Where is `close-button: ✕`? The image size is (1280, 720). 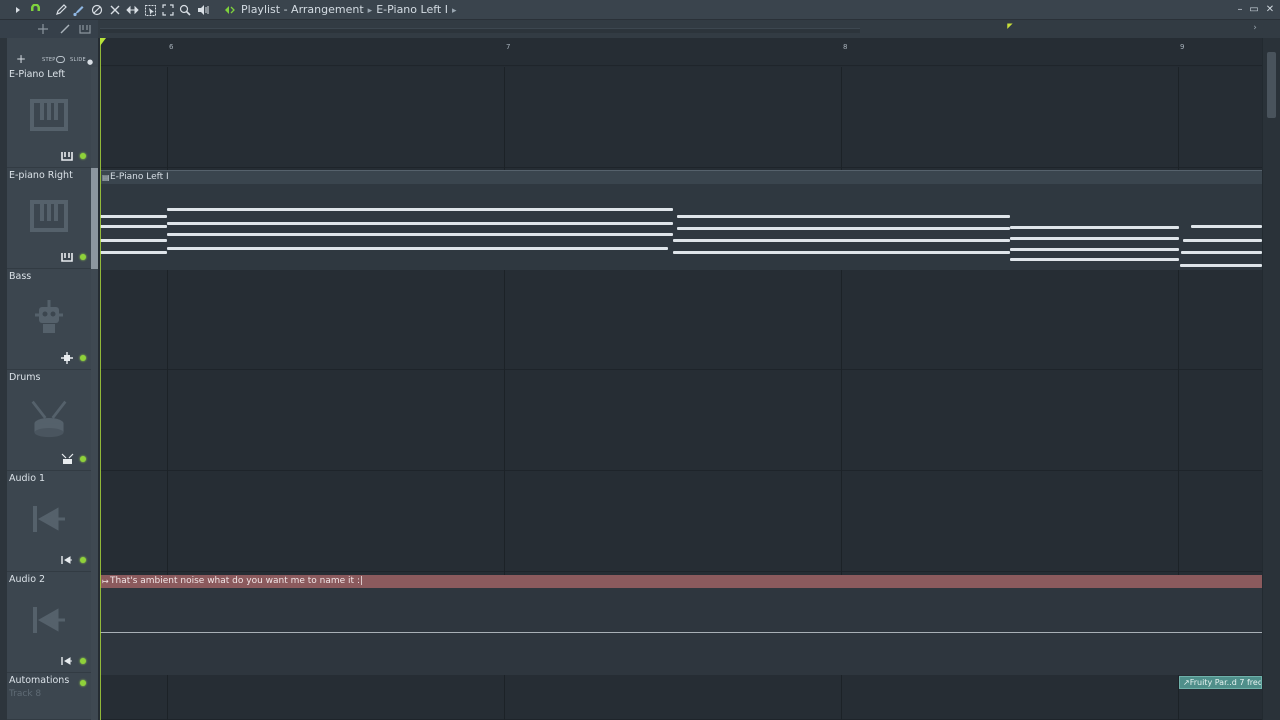 close-button: ✕ is located at coordinates (1270, 10).